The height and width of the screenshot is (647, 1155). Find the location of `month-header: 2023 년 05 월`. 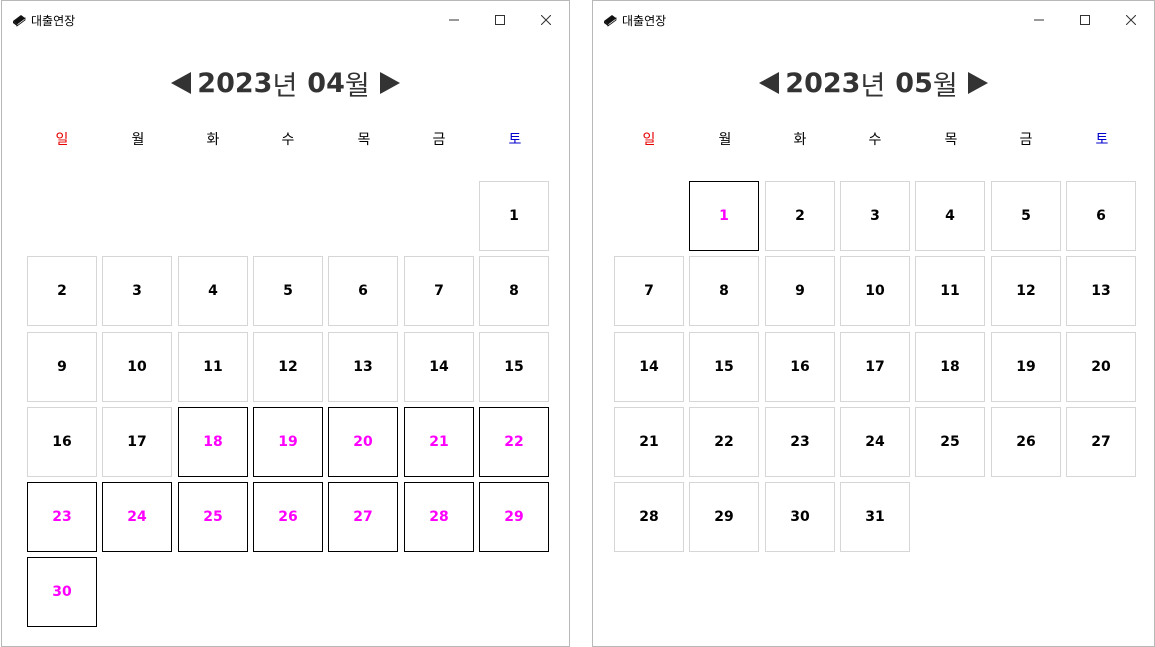

month-header: 2023 년 05 월 is located at coordinates (873, 83).